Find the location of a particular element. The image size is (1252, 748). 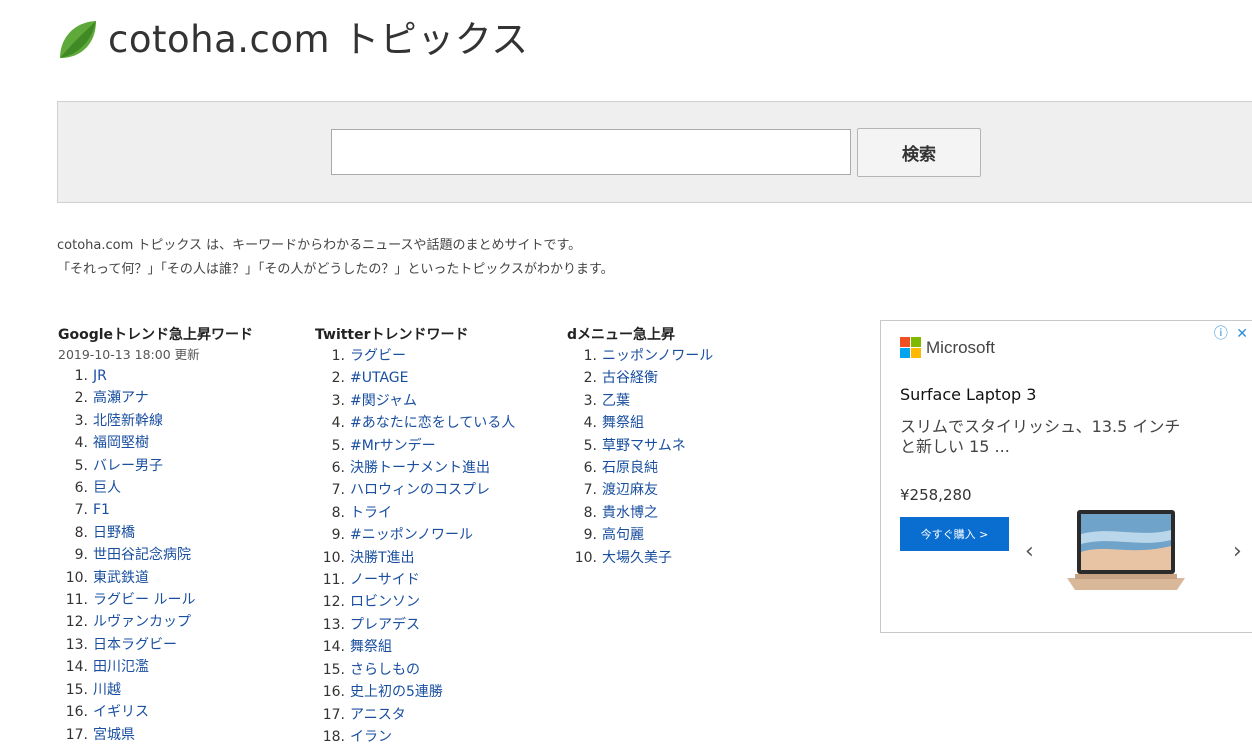

list-item: 3. #関ジャム is located at coordinates (415, 401).